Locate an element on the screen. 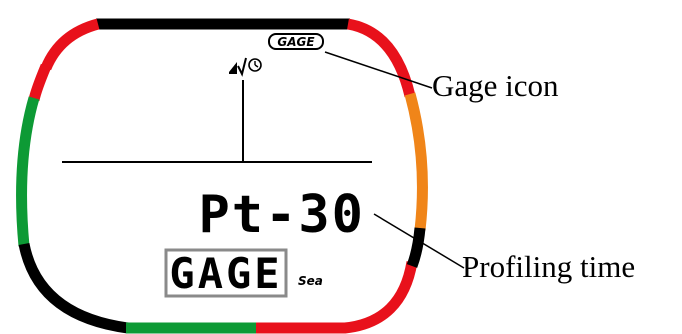 This screenshot has width=682, height=334. gage-badge: GAGE is located at coordinates (296, 41).